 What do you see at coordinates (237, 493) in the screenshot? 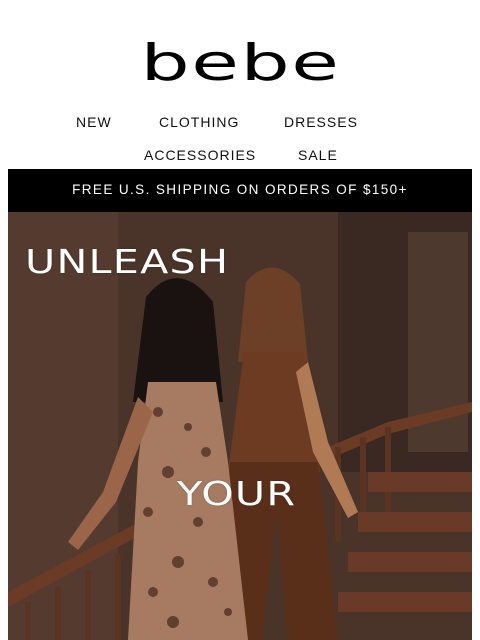
I see `hero-headline-line2: YOUR` at bounding box center [237, 493].